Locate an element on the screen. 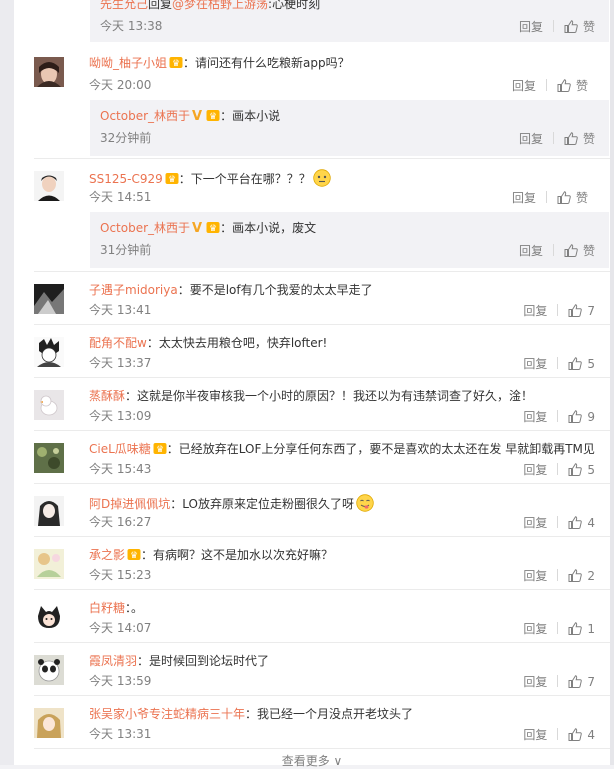 The width and height of the screenshot is (614, 769). member-badge-icon: ♛ is located at coordinates (213, 228).